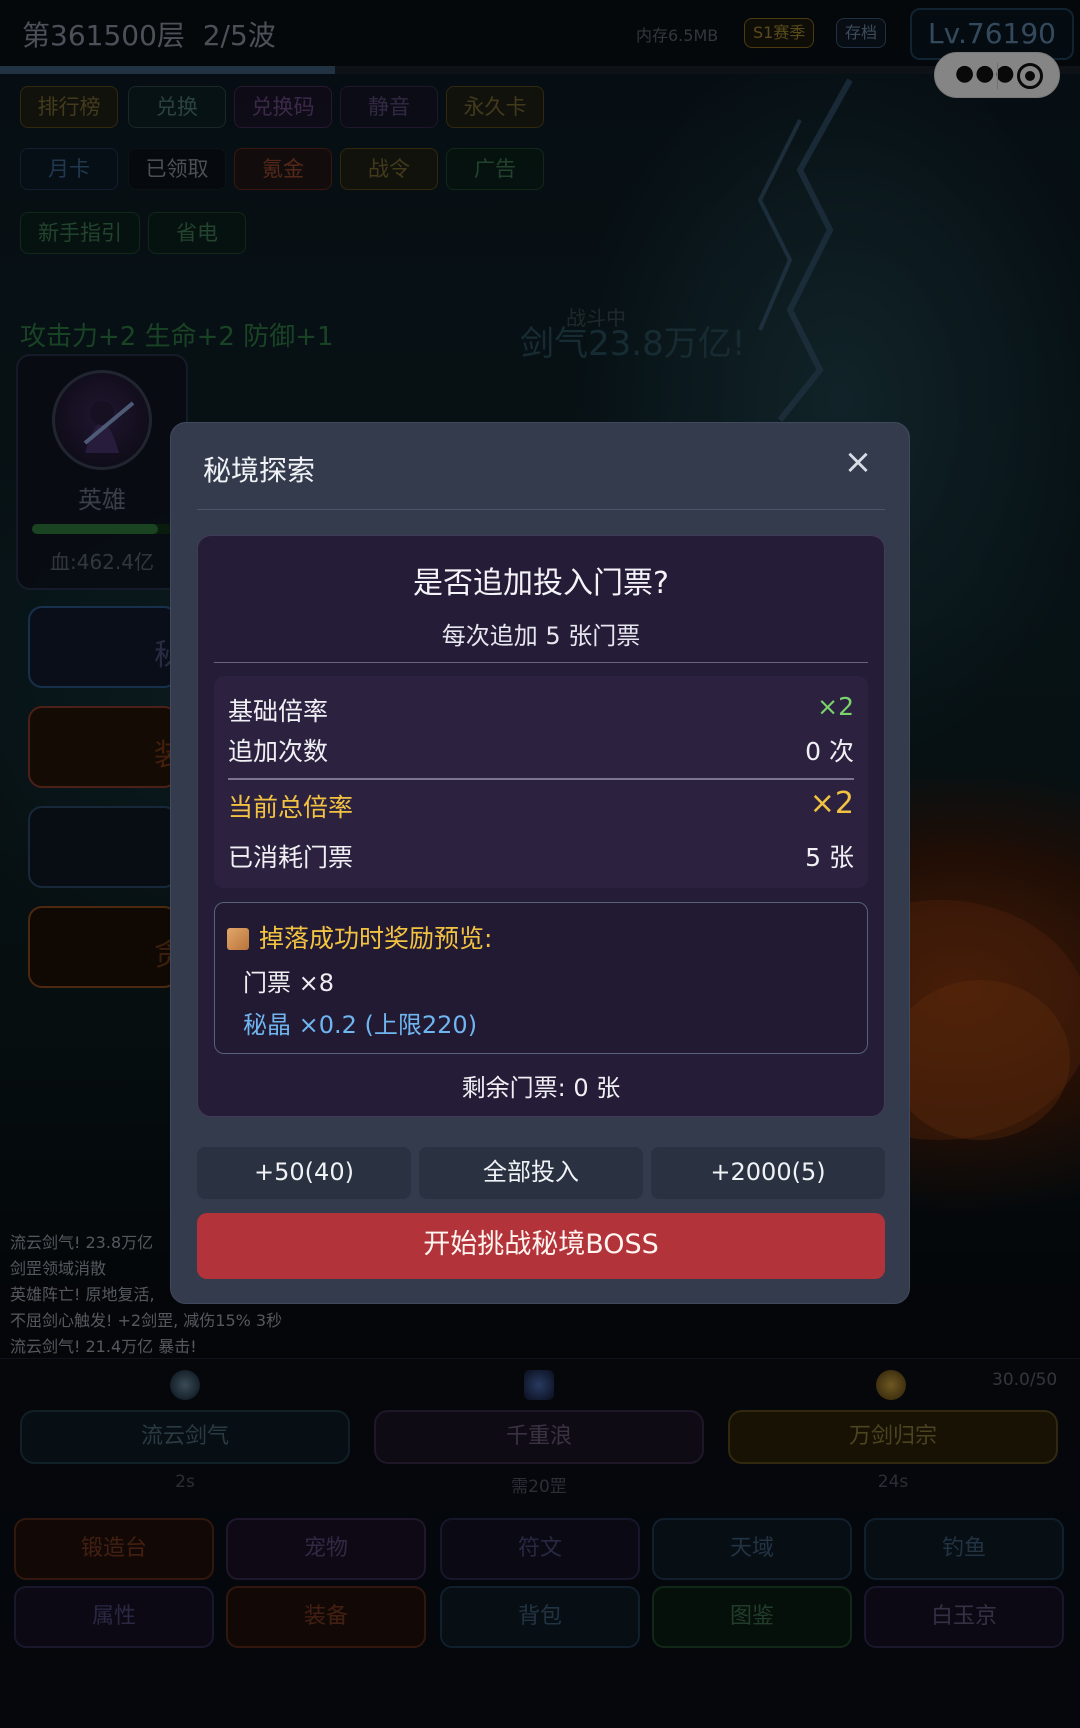 Image resolution: width=1080 pixels, height=1728 pixels. I want to click on stat-value: 5 张, so click(829, 857).